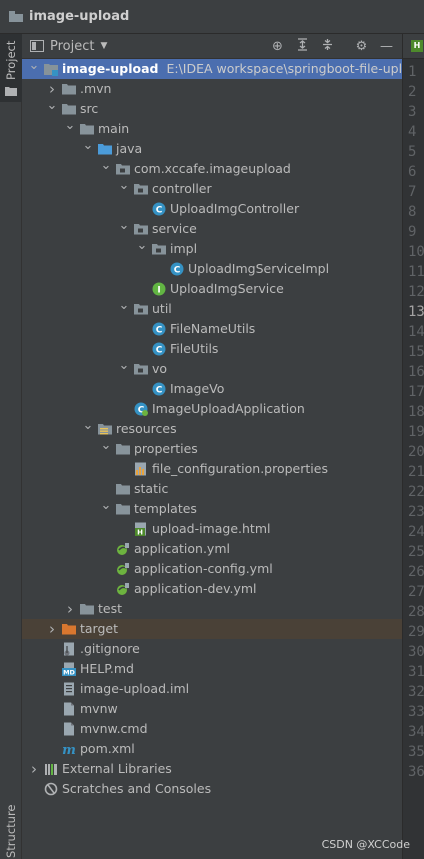 Image resolution: width=424 pixels, height=859 pixels. What do you see at coordinates (212, 429) in the screenshot?
I see `tree-row-resources: ⌄ resources` at bounding box center [212, 429].